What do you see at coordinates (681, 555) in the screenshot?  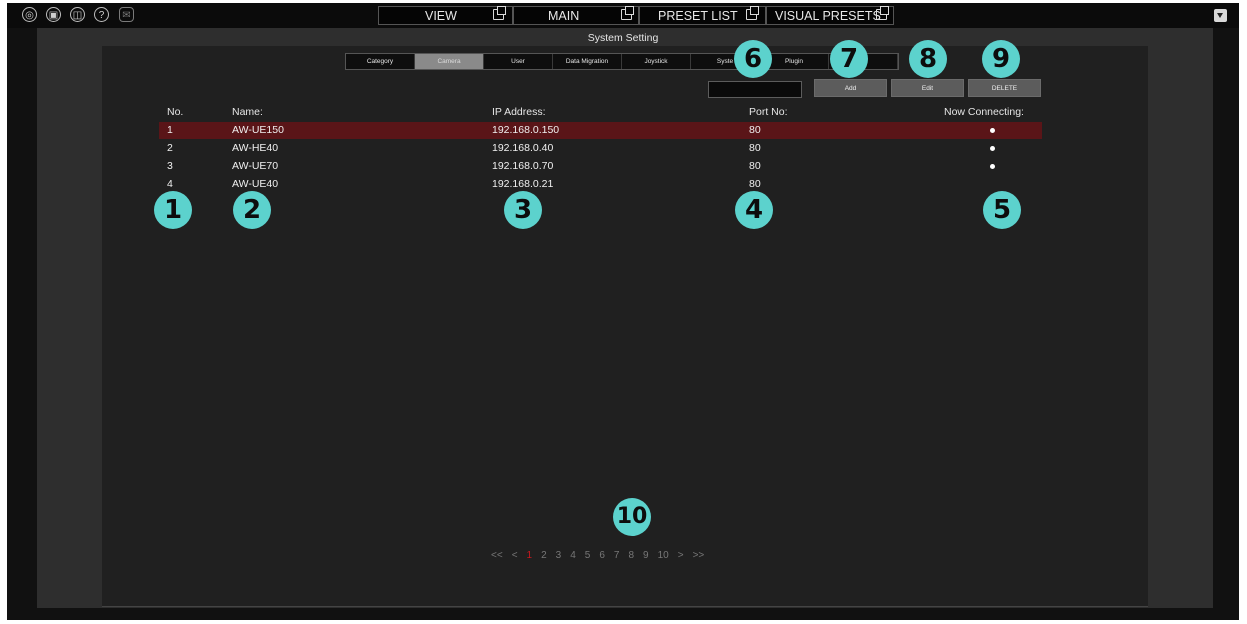 I see `page-next-link: >` at bounding box center [681, 555].